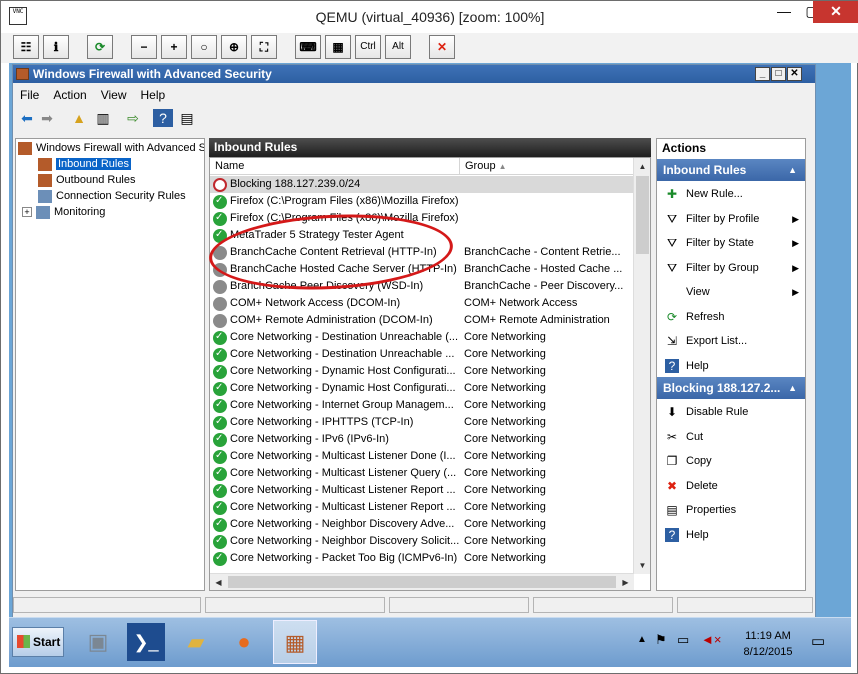 This screenshot has width=858, height=674. I want to click on table-row: MetaTrader 5 Strategy Tester Agent, so click(422, 235).